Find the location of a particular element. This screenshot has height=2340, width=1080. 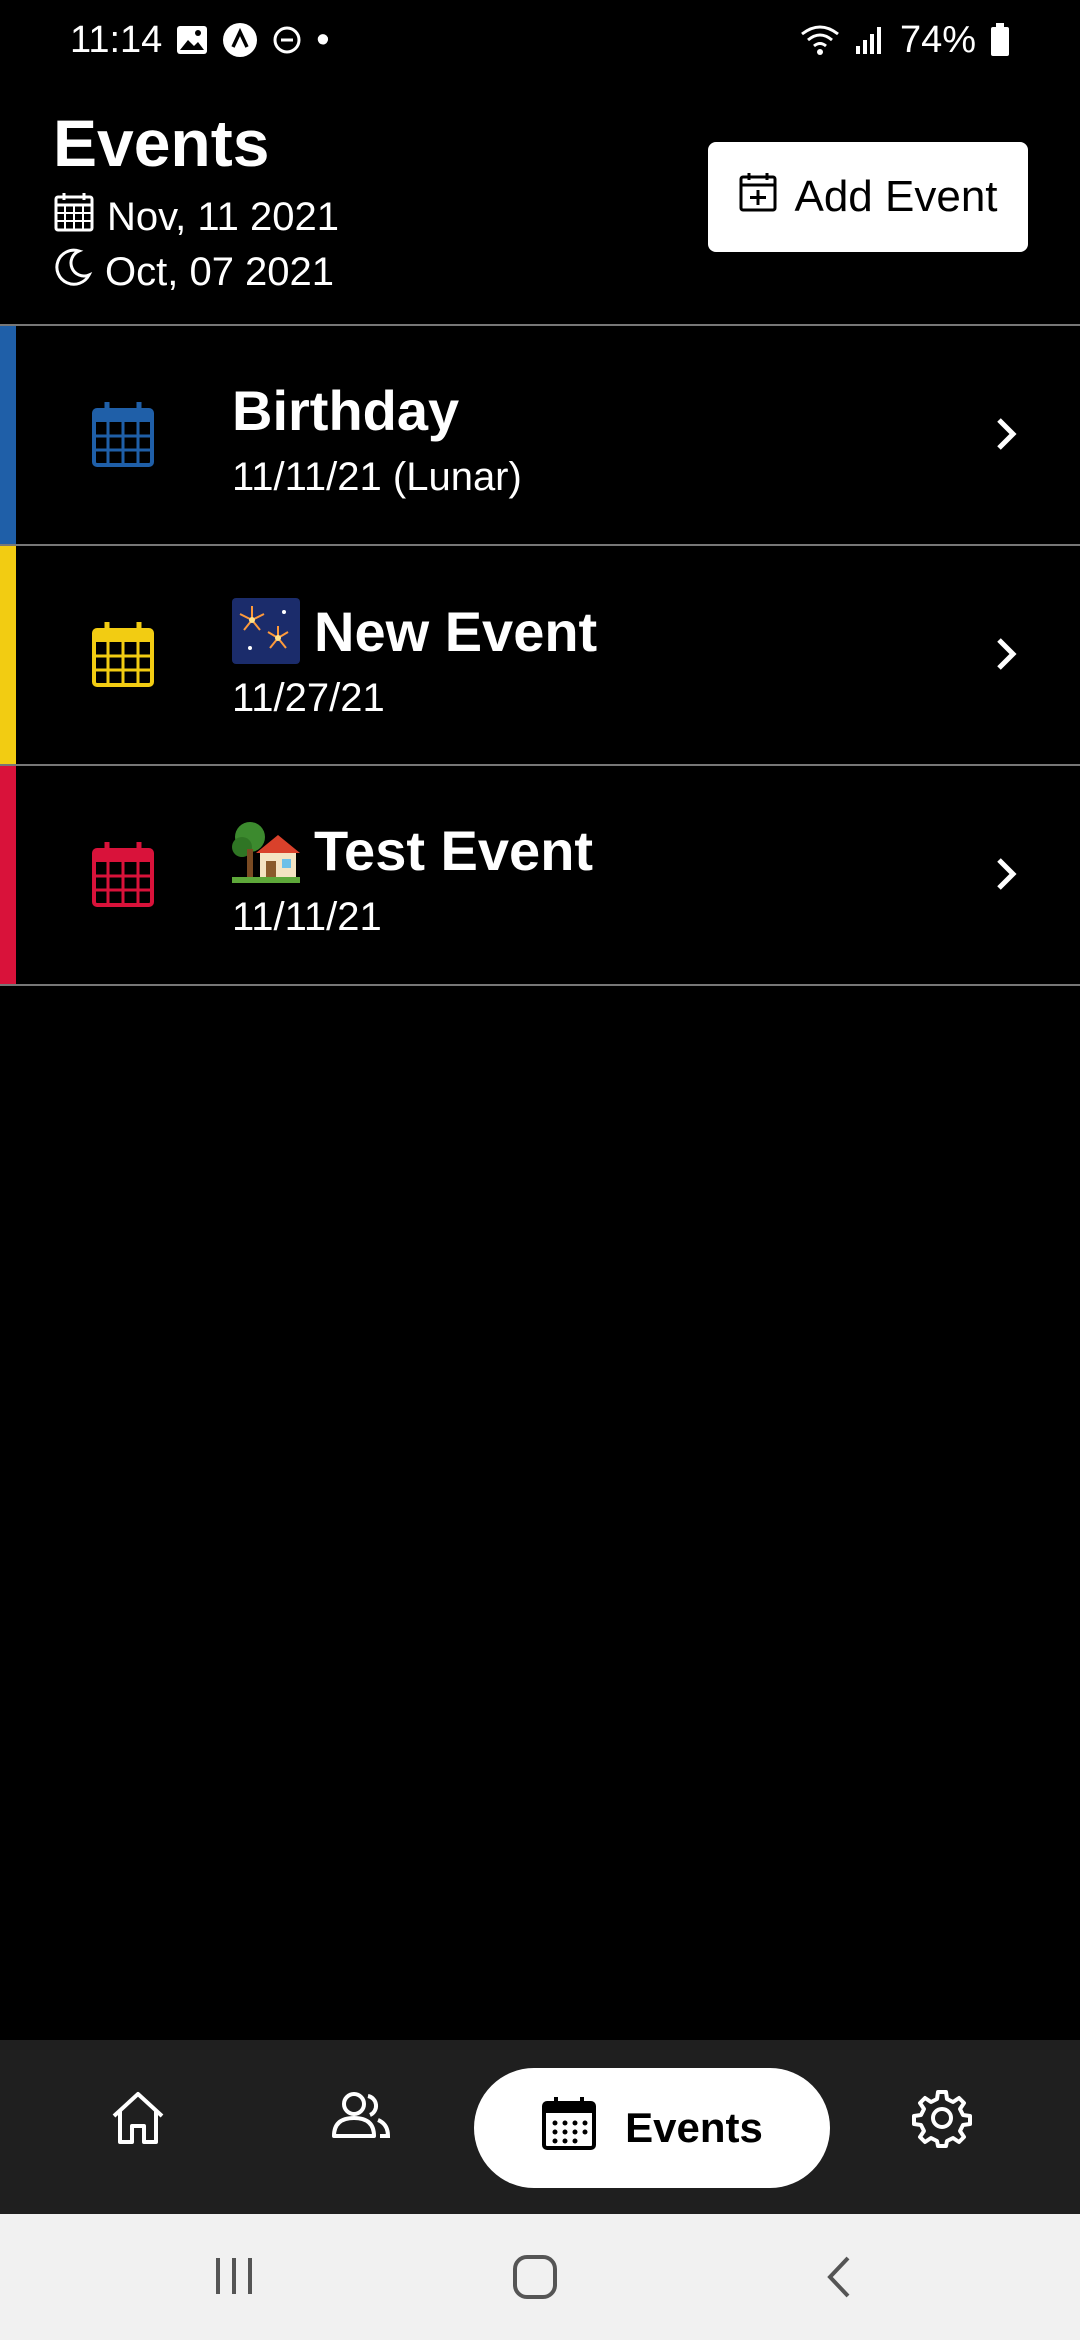

event-text: Birthday 11/11/21 (Lunar) is located at coordinates (377, 439).